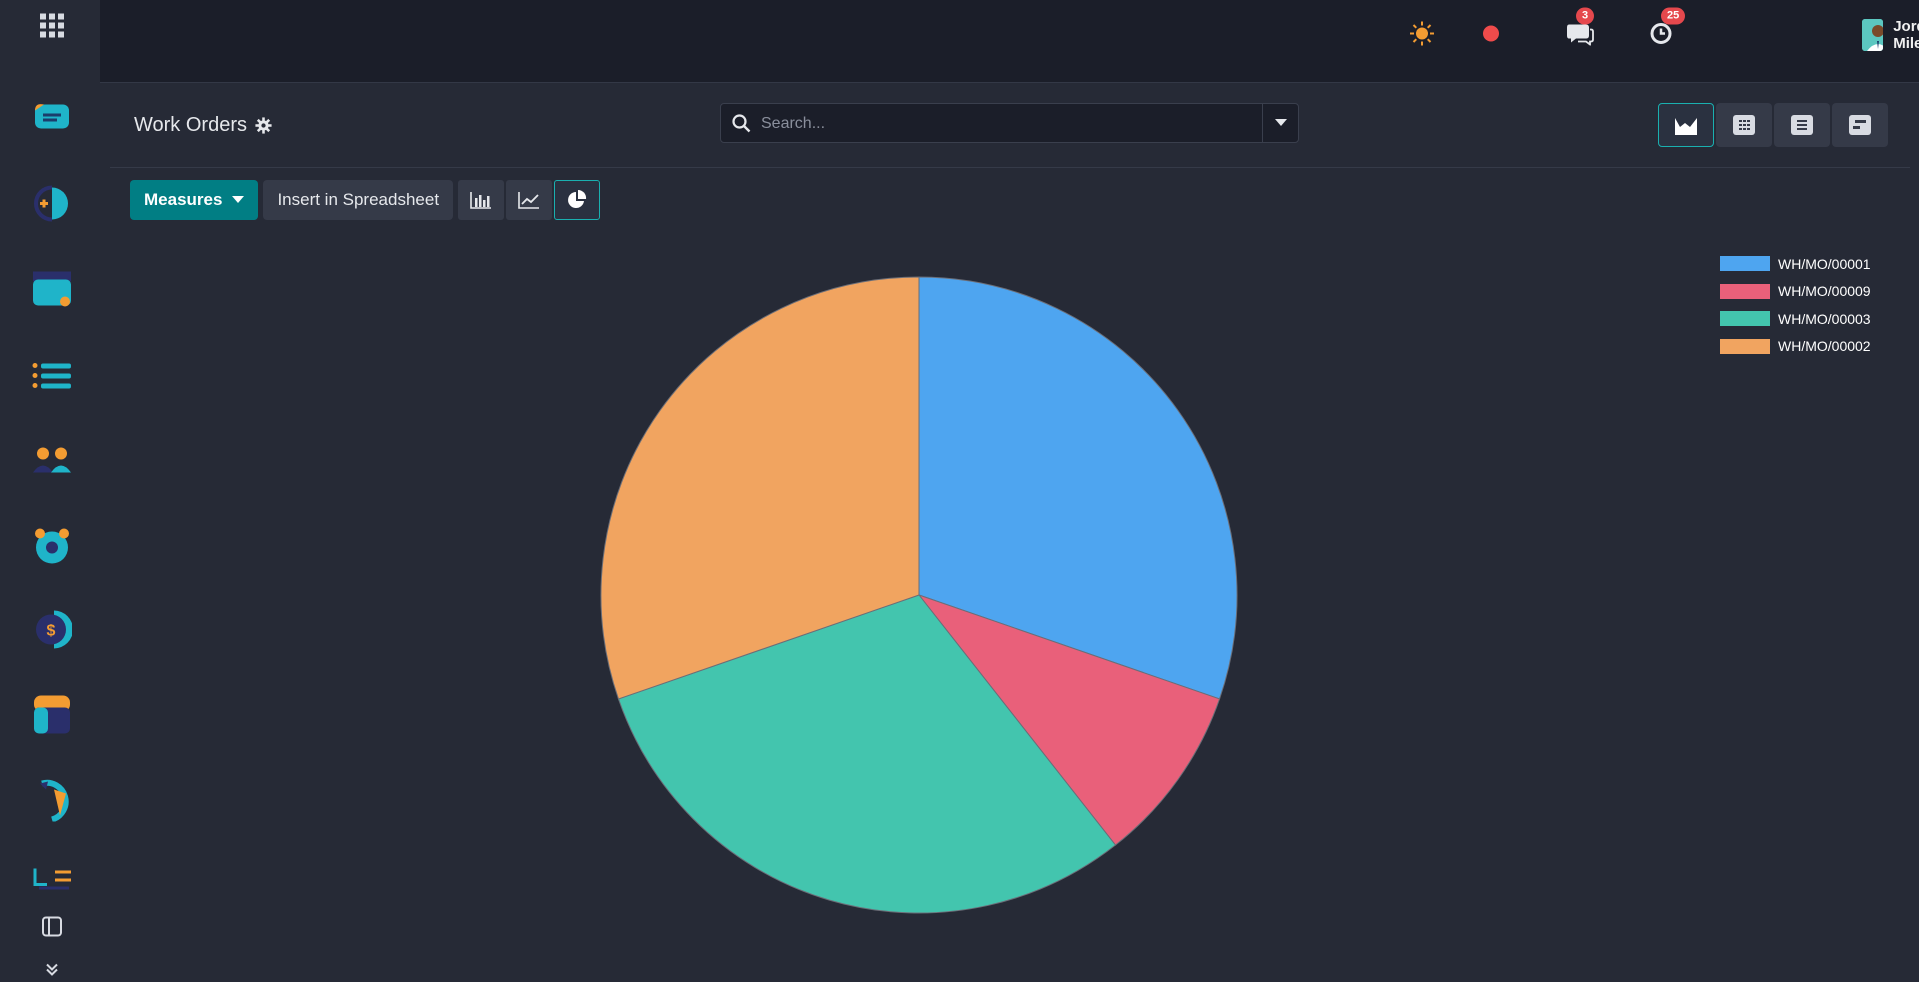  Describe the element at coordinates (1824, 263) in the screenshot. I see `legend-label: WH/MO/00001` at that location.